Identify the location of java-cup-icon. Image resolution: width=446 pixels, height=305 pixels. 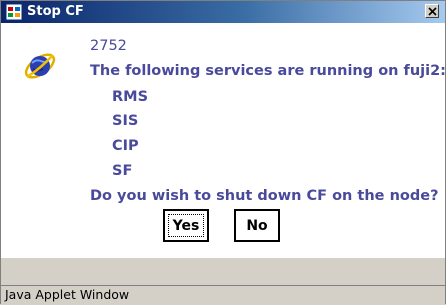
(14, 12).